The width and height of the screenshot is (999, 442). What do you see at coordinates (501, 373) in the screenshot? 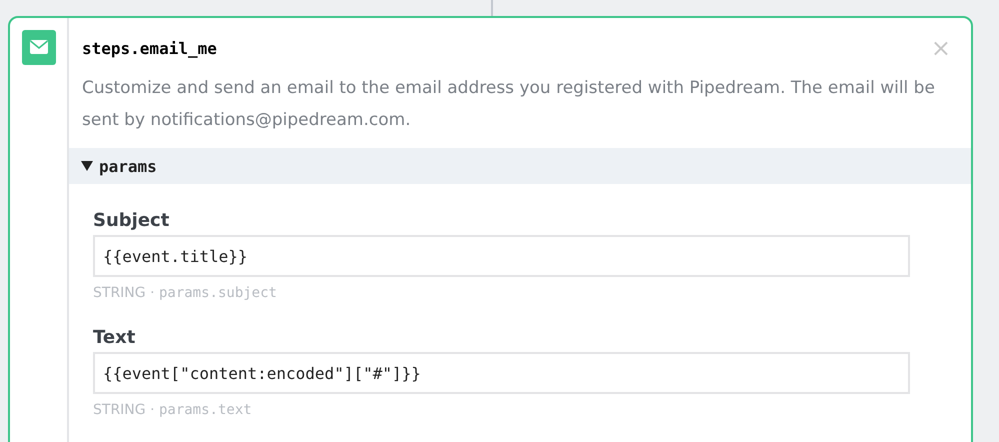
I see `input-field: {{event["content:encoded"]["#"]}}` at bounding box center [501, 373].